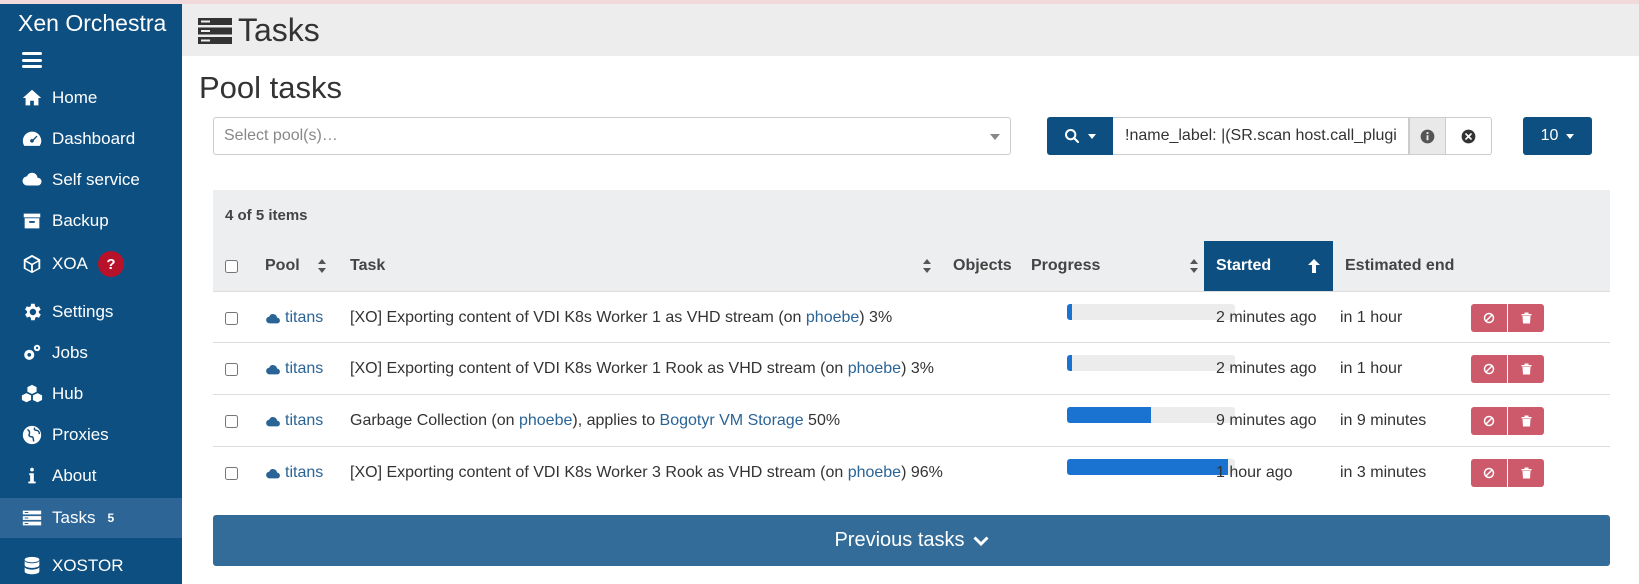  I want to click on gears-icon, so click(32, 353).